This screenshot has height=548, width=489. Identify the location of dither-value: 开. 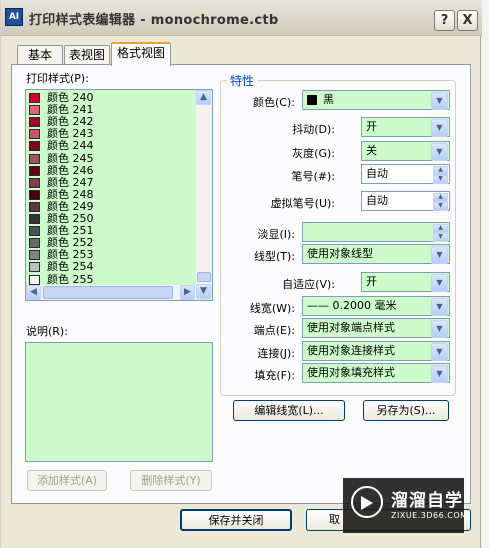
(371, 126).